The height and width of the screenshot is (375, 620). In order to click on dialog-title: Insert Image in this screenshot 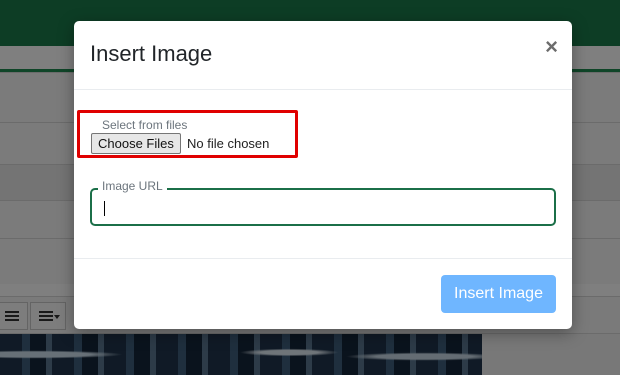, I will do `click(151, 53)`.